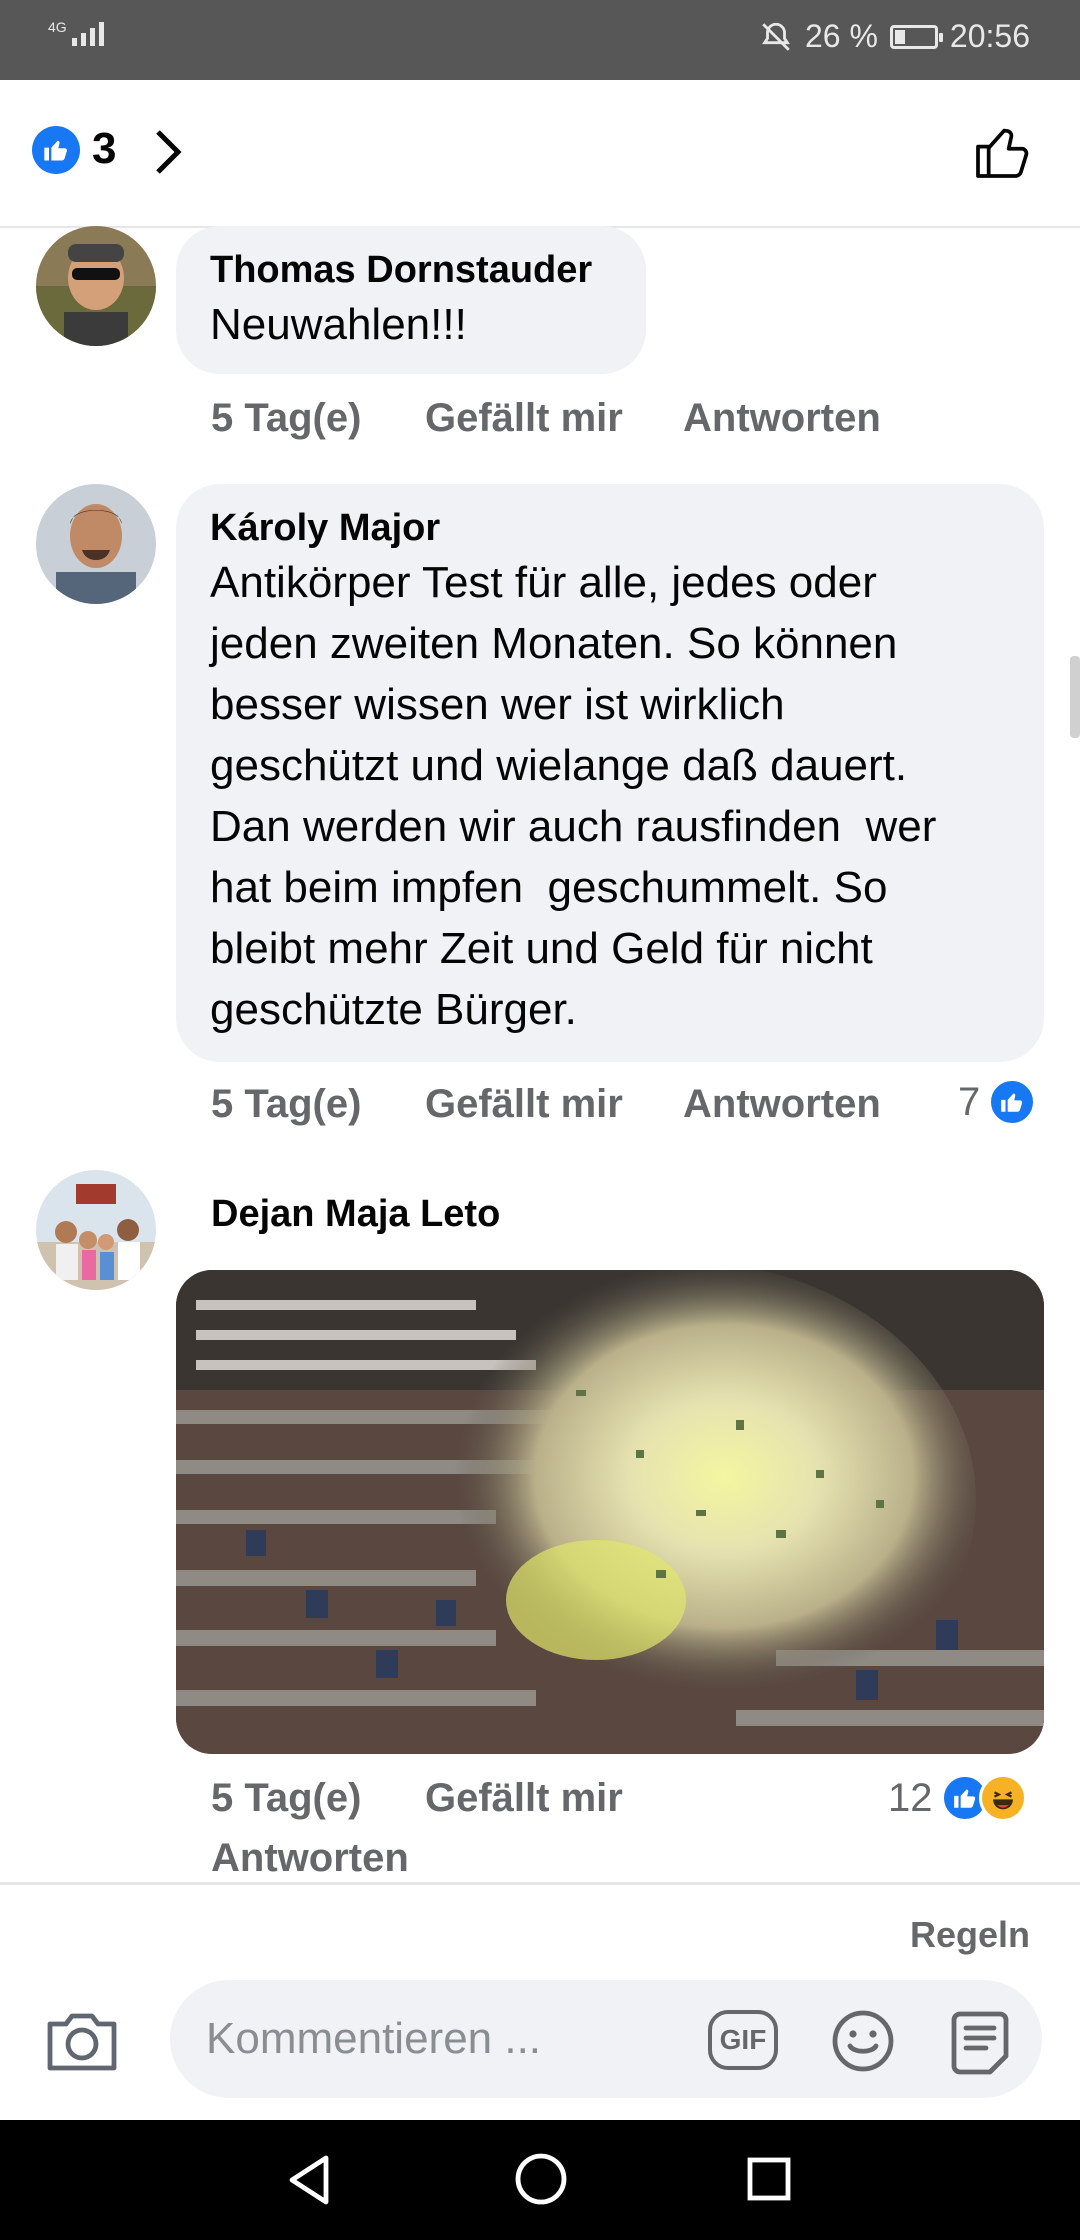  What do you see at coordinates (338, 324) in the screenshot?
I see `comment-text: Neuwahlen!!!` at bounding box center [338, 324].